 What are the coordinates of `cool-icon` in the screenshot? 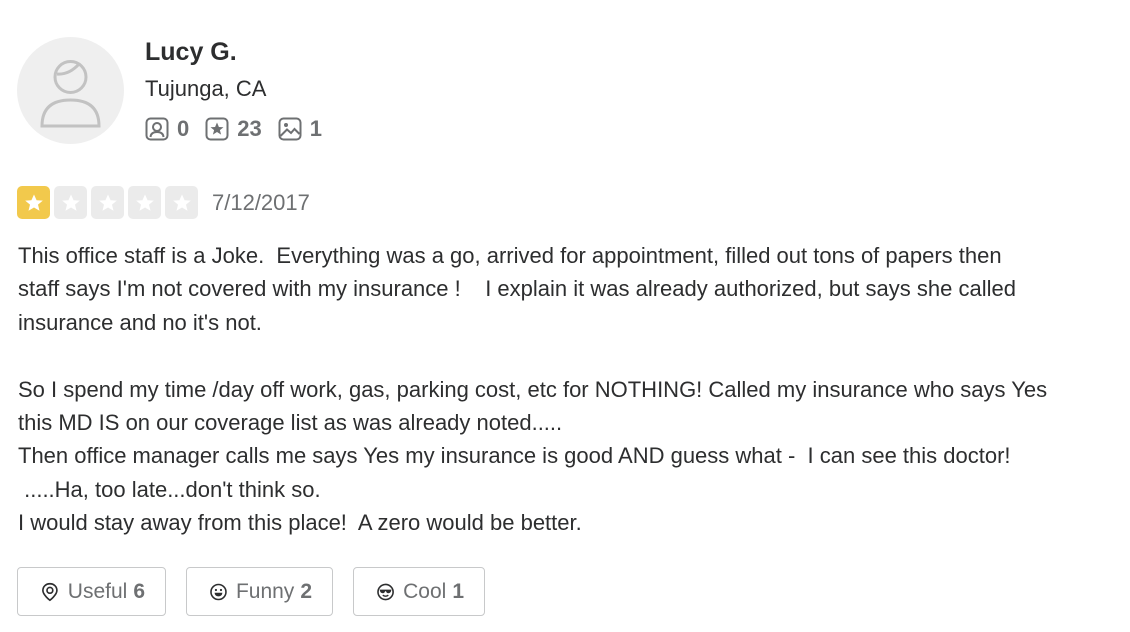 It's located at (385, 591).